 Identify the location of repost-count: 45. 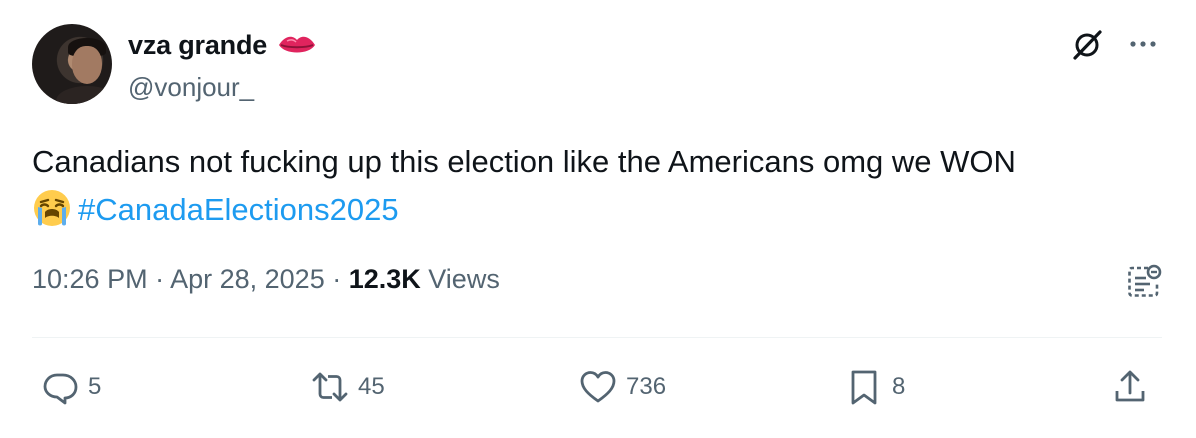
(371, 386).